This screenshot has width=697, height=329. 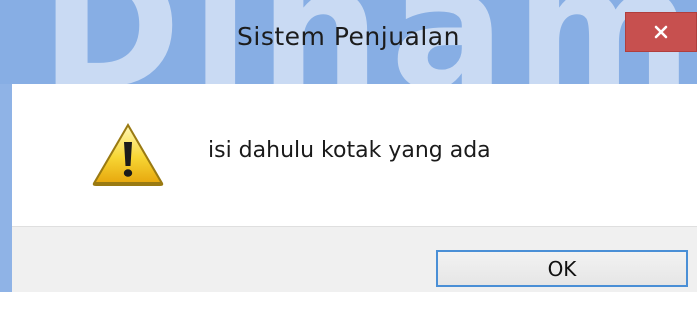 What do you see at coordinates (562, 268) in the screenshot?
I see `ok-button: OK` at bounding box center [562, 268].